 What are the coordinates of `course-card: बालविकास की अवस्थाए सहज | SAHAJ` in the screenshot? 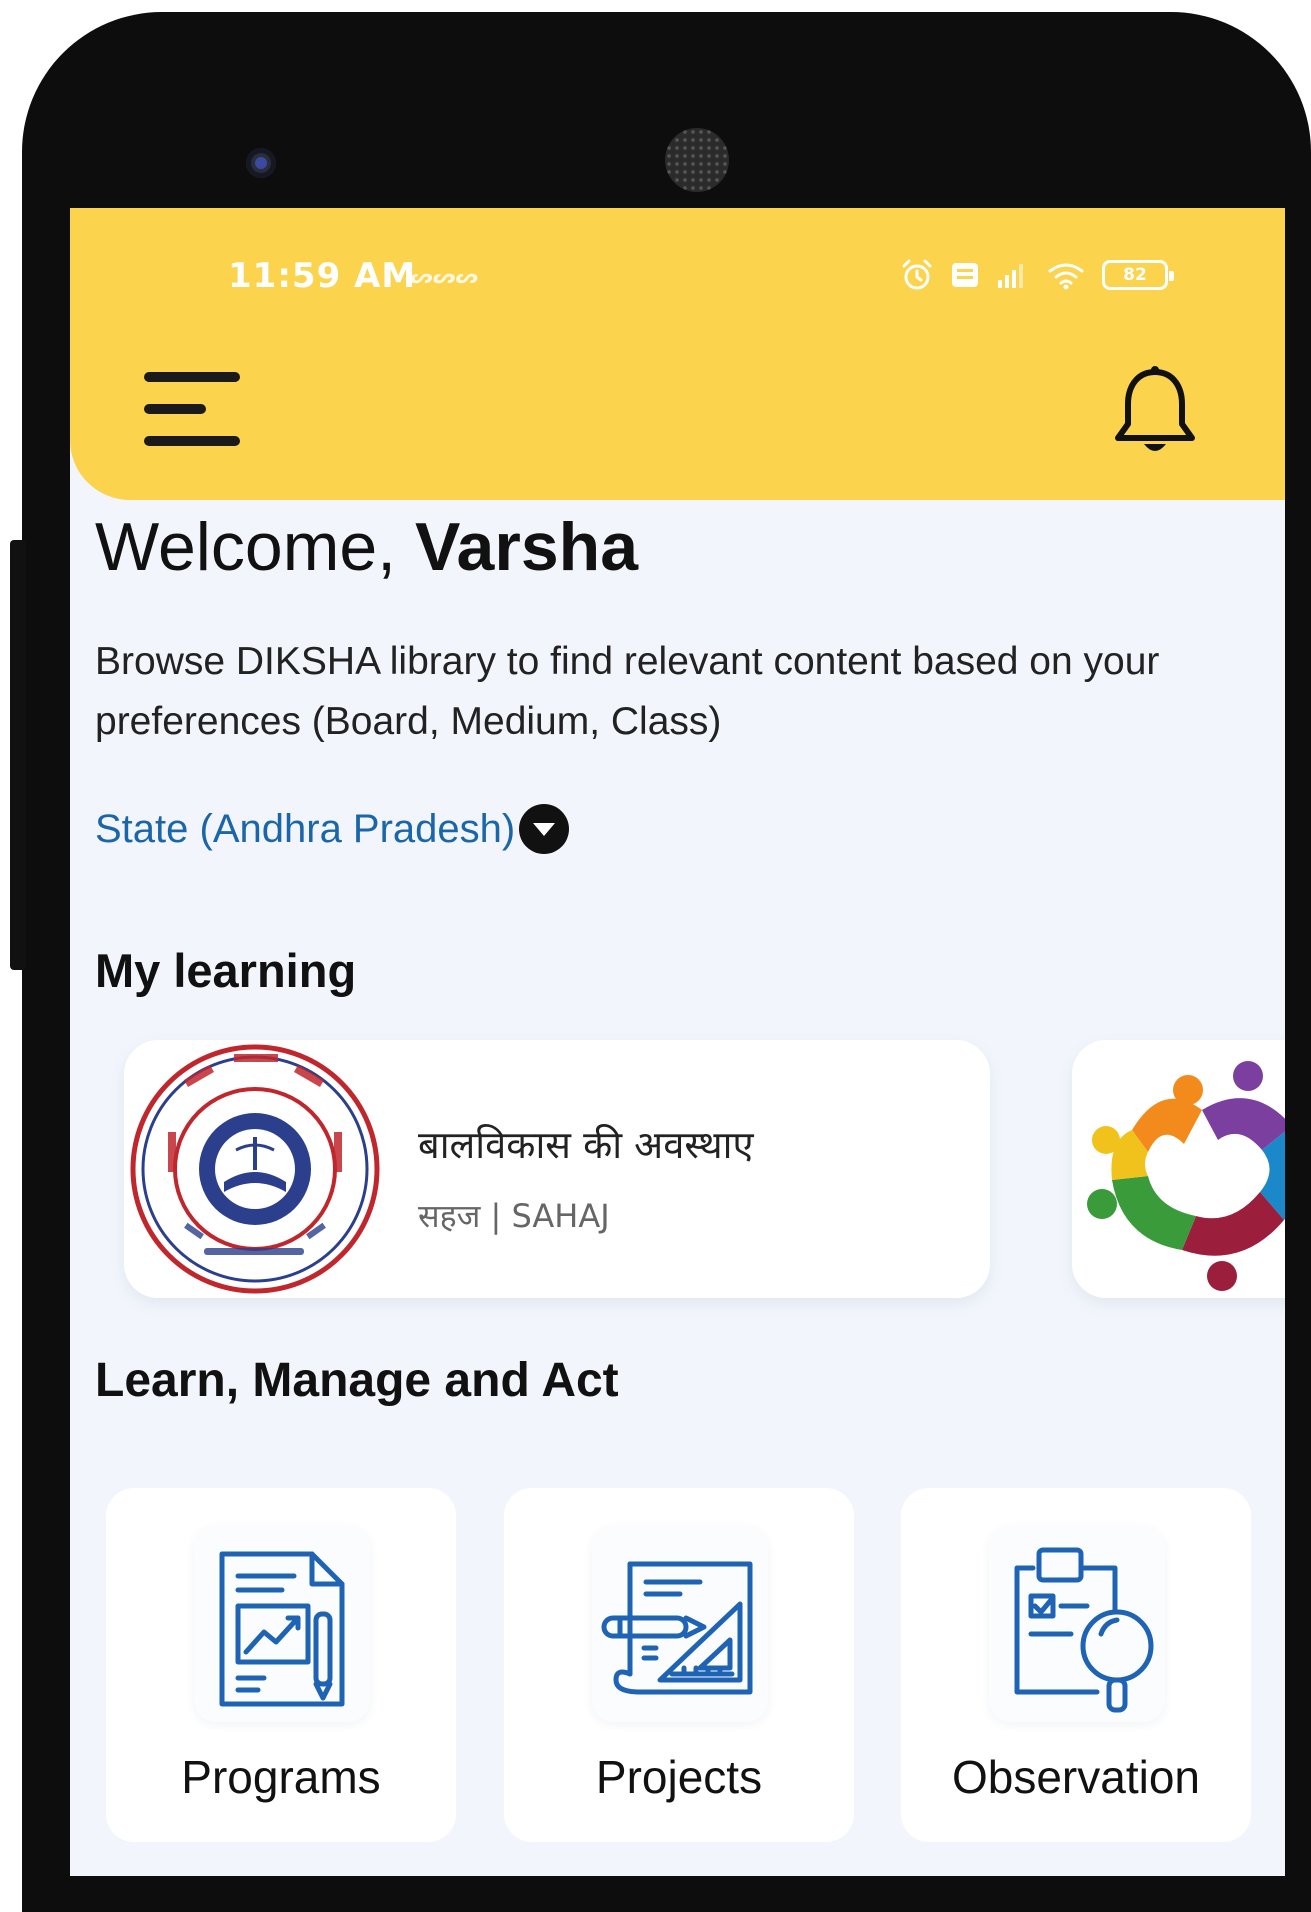 It's located at (557, 1169).